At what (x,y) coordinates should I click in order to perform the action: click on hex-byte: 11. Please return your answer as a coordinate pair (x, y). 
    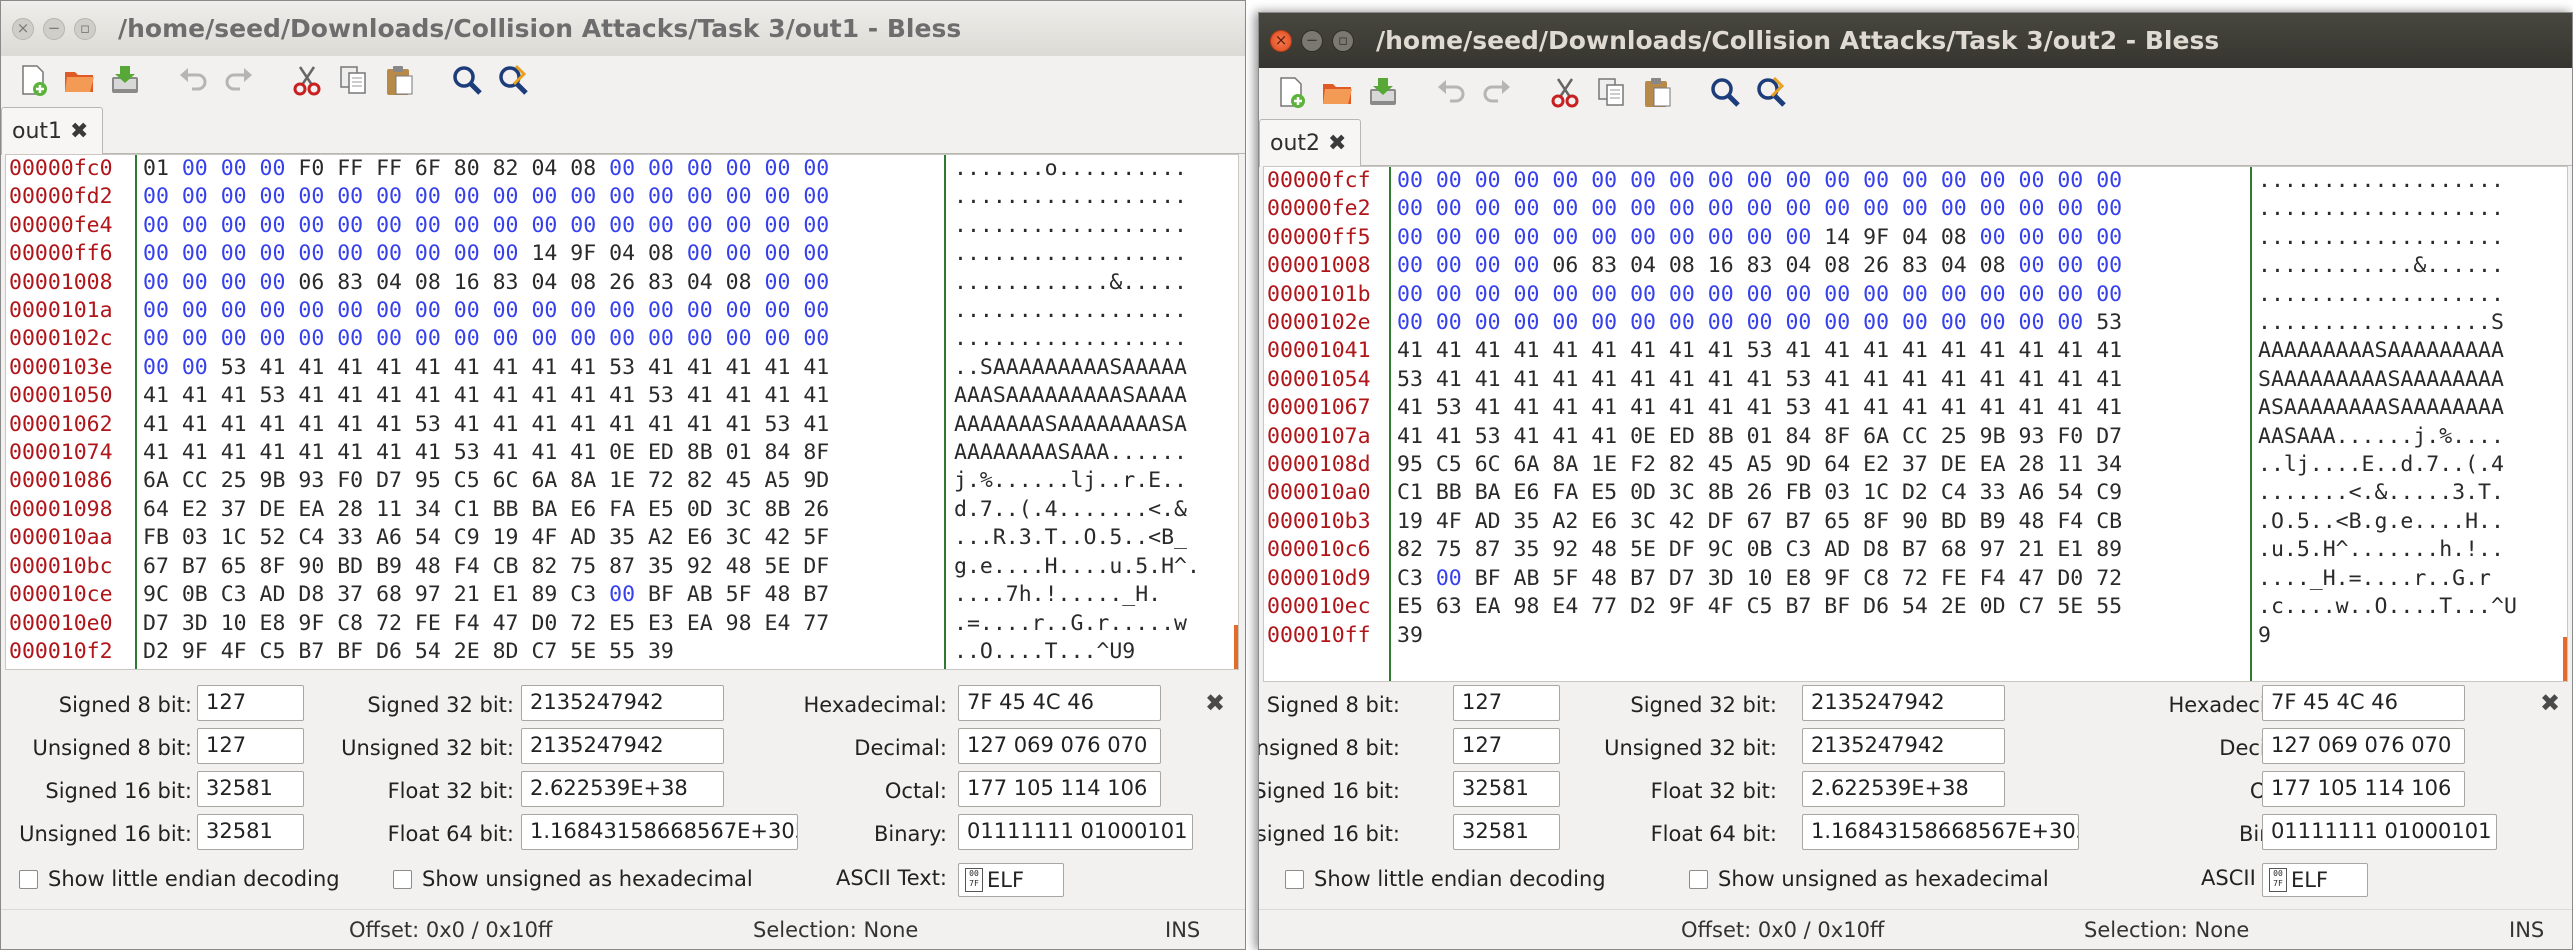
    Looking at the image, I should click on (389, 509).